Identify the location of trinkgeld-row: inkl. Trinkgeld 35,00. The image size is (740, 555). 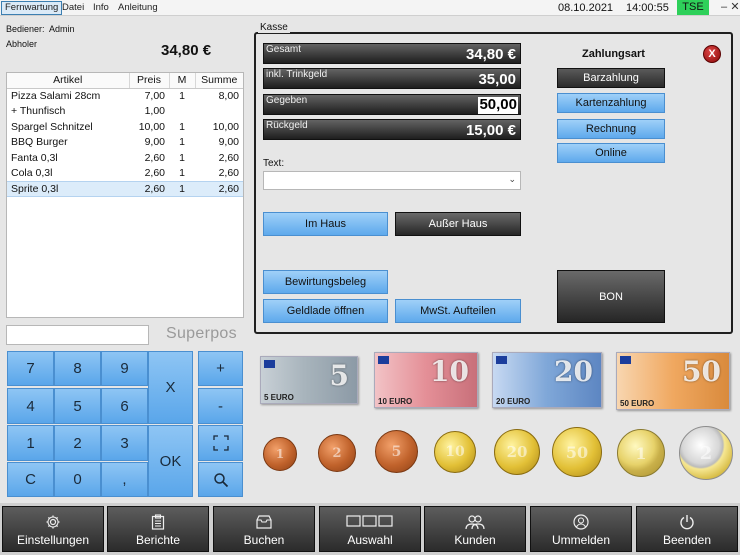
(392, 78).